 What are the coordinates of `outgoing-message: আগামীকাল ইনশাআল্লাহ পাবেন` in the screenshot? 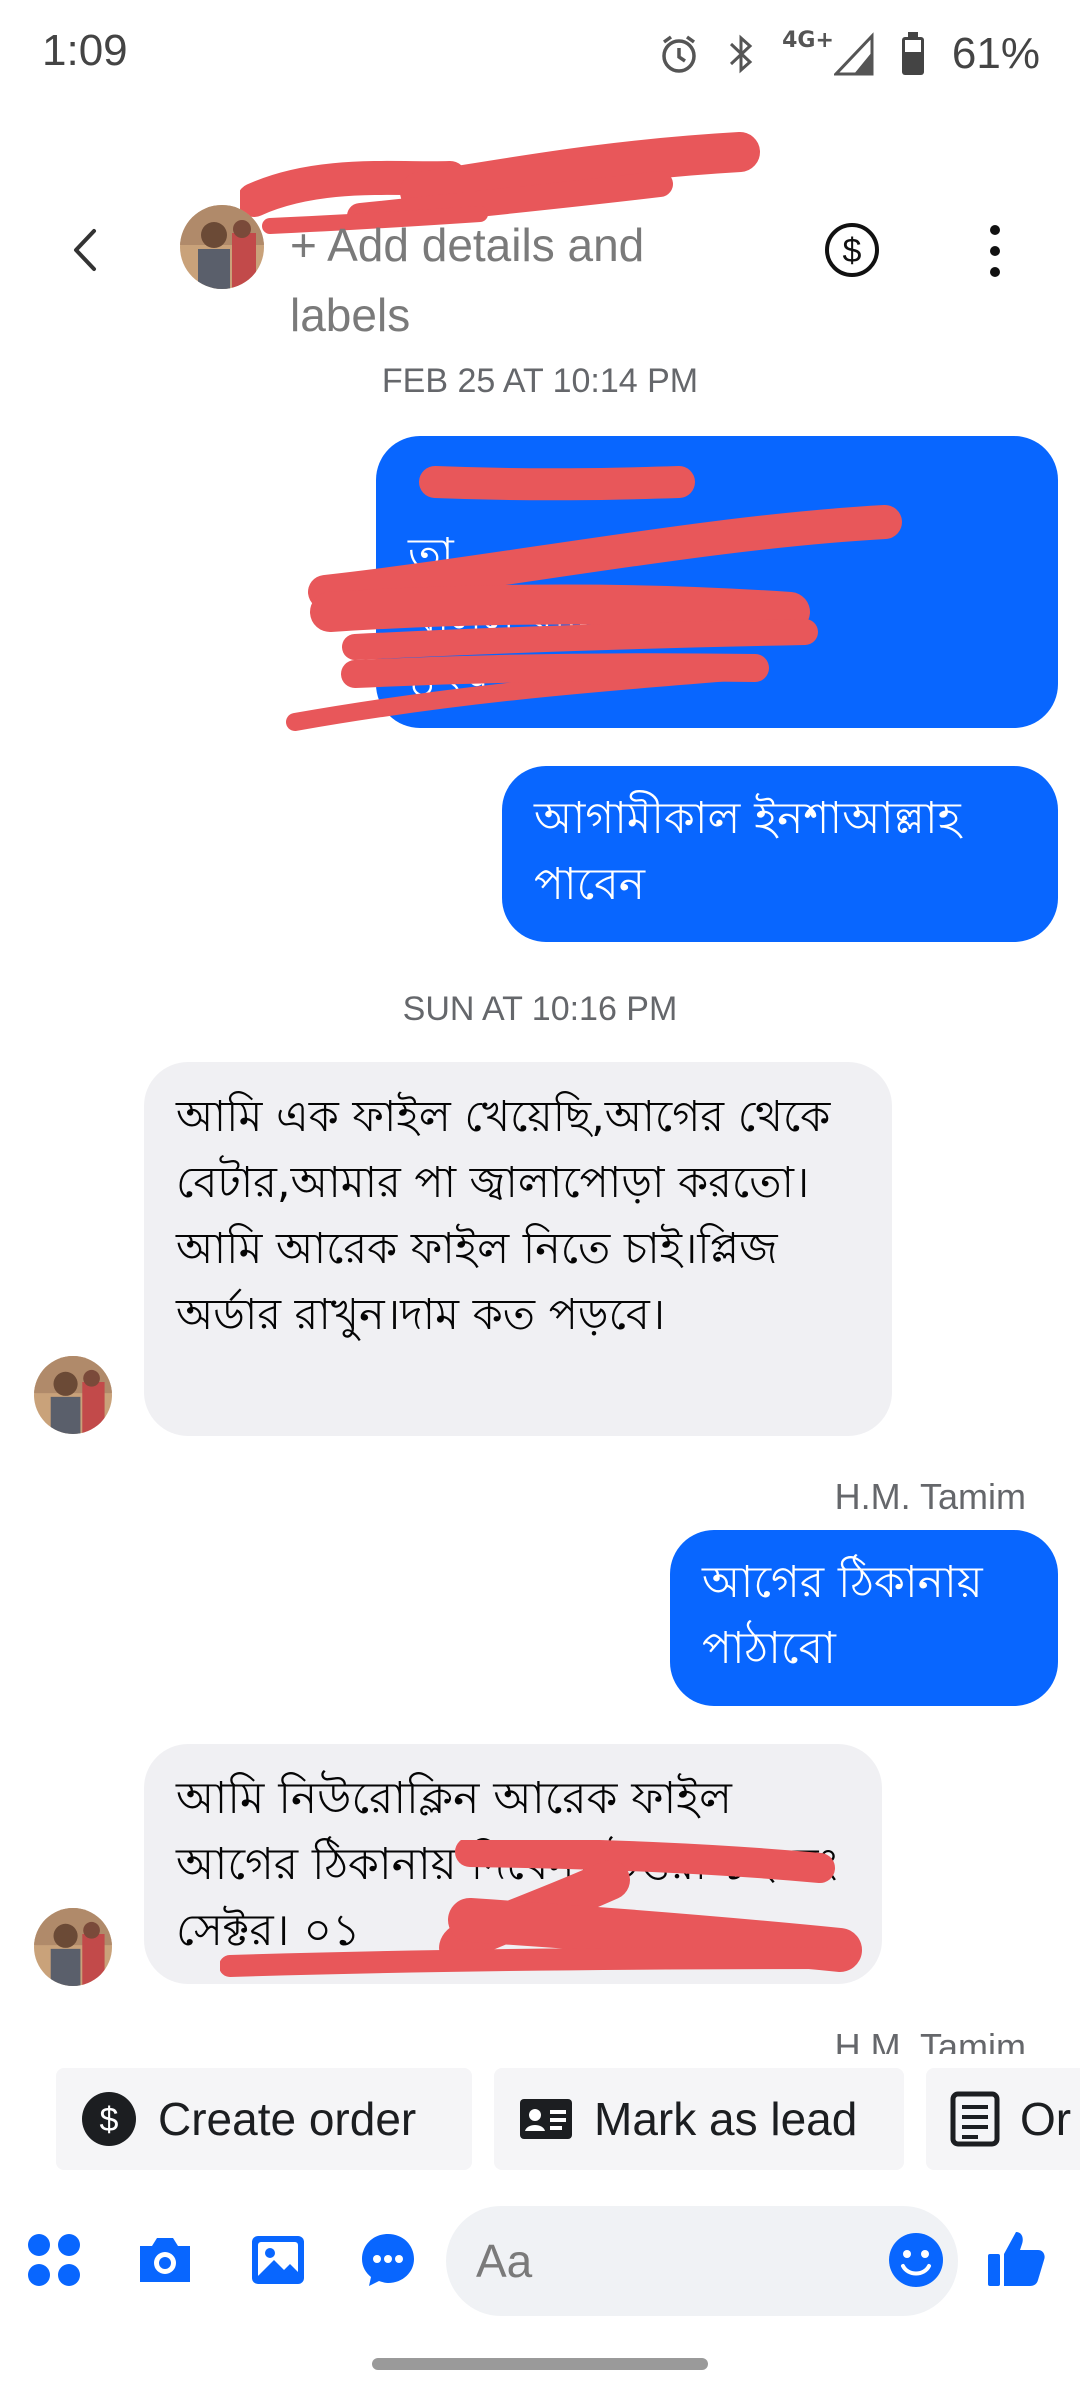 It's located at (780, 854).